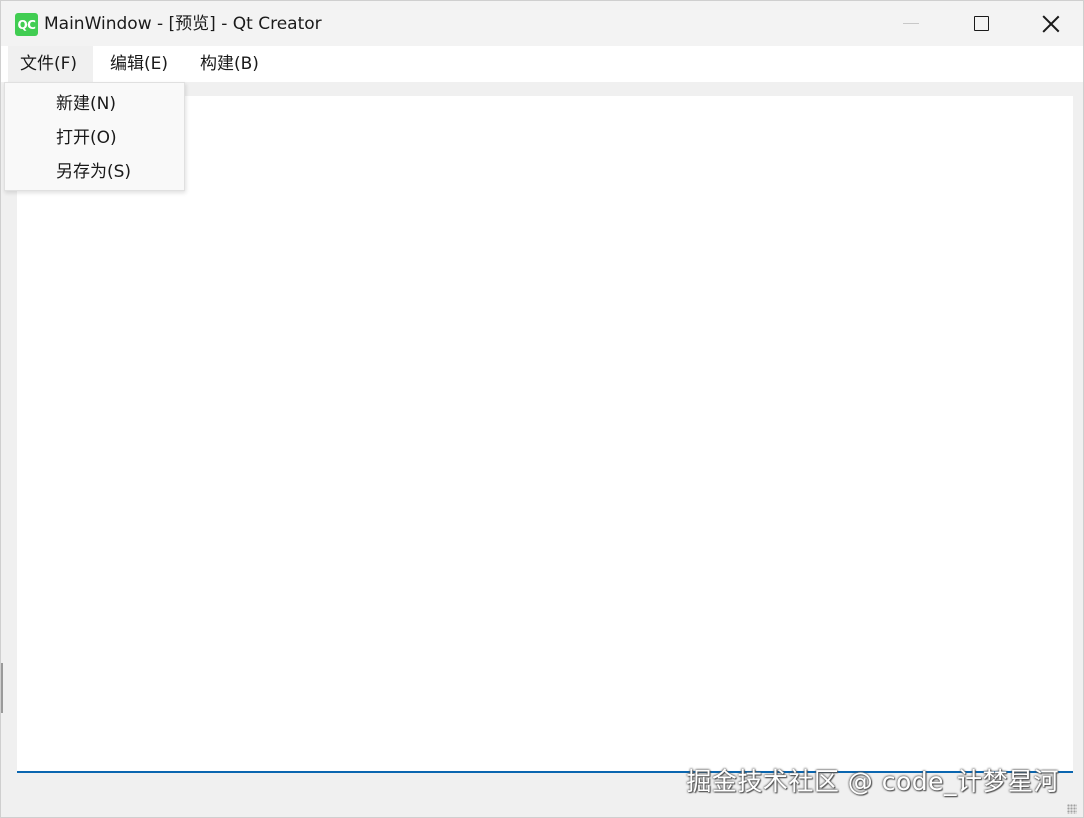 The width and height of the screenshot is (1084, 818). I want to click on qt-creator-app-icon: QC, so click(26, 24).